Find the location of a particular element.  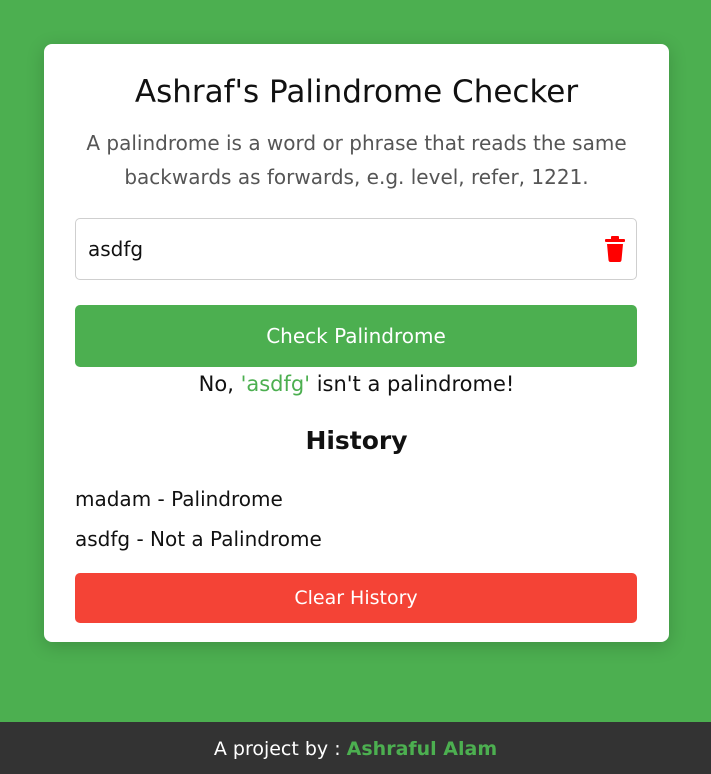

history-title: History is located at coordinates (356, 440).